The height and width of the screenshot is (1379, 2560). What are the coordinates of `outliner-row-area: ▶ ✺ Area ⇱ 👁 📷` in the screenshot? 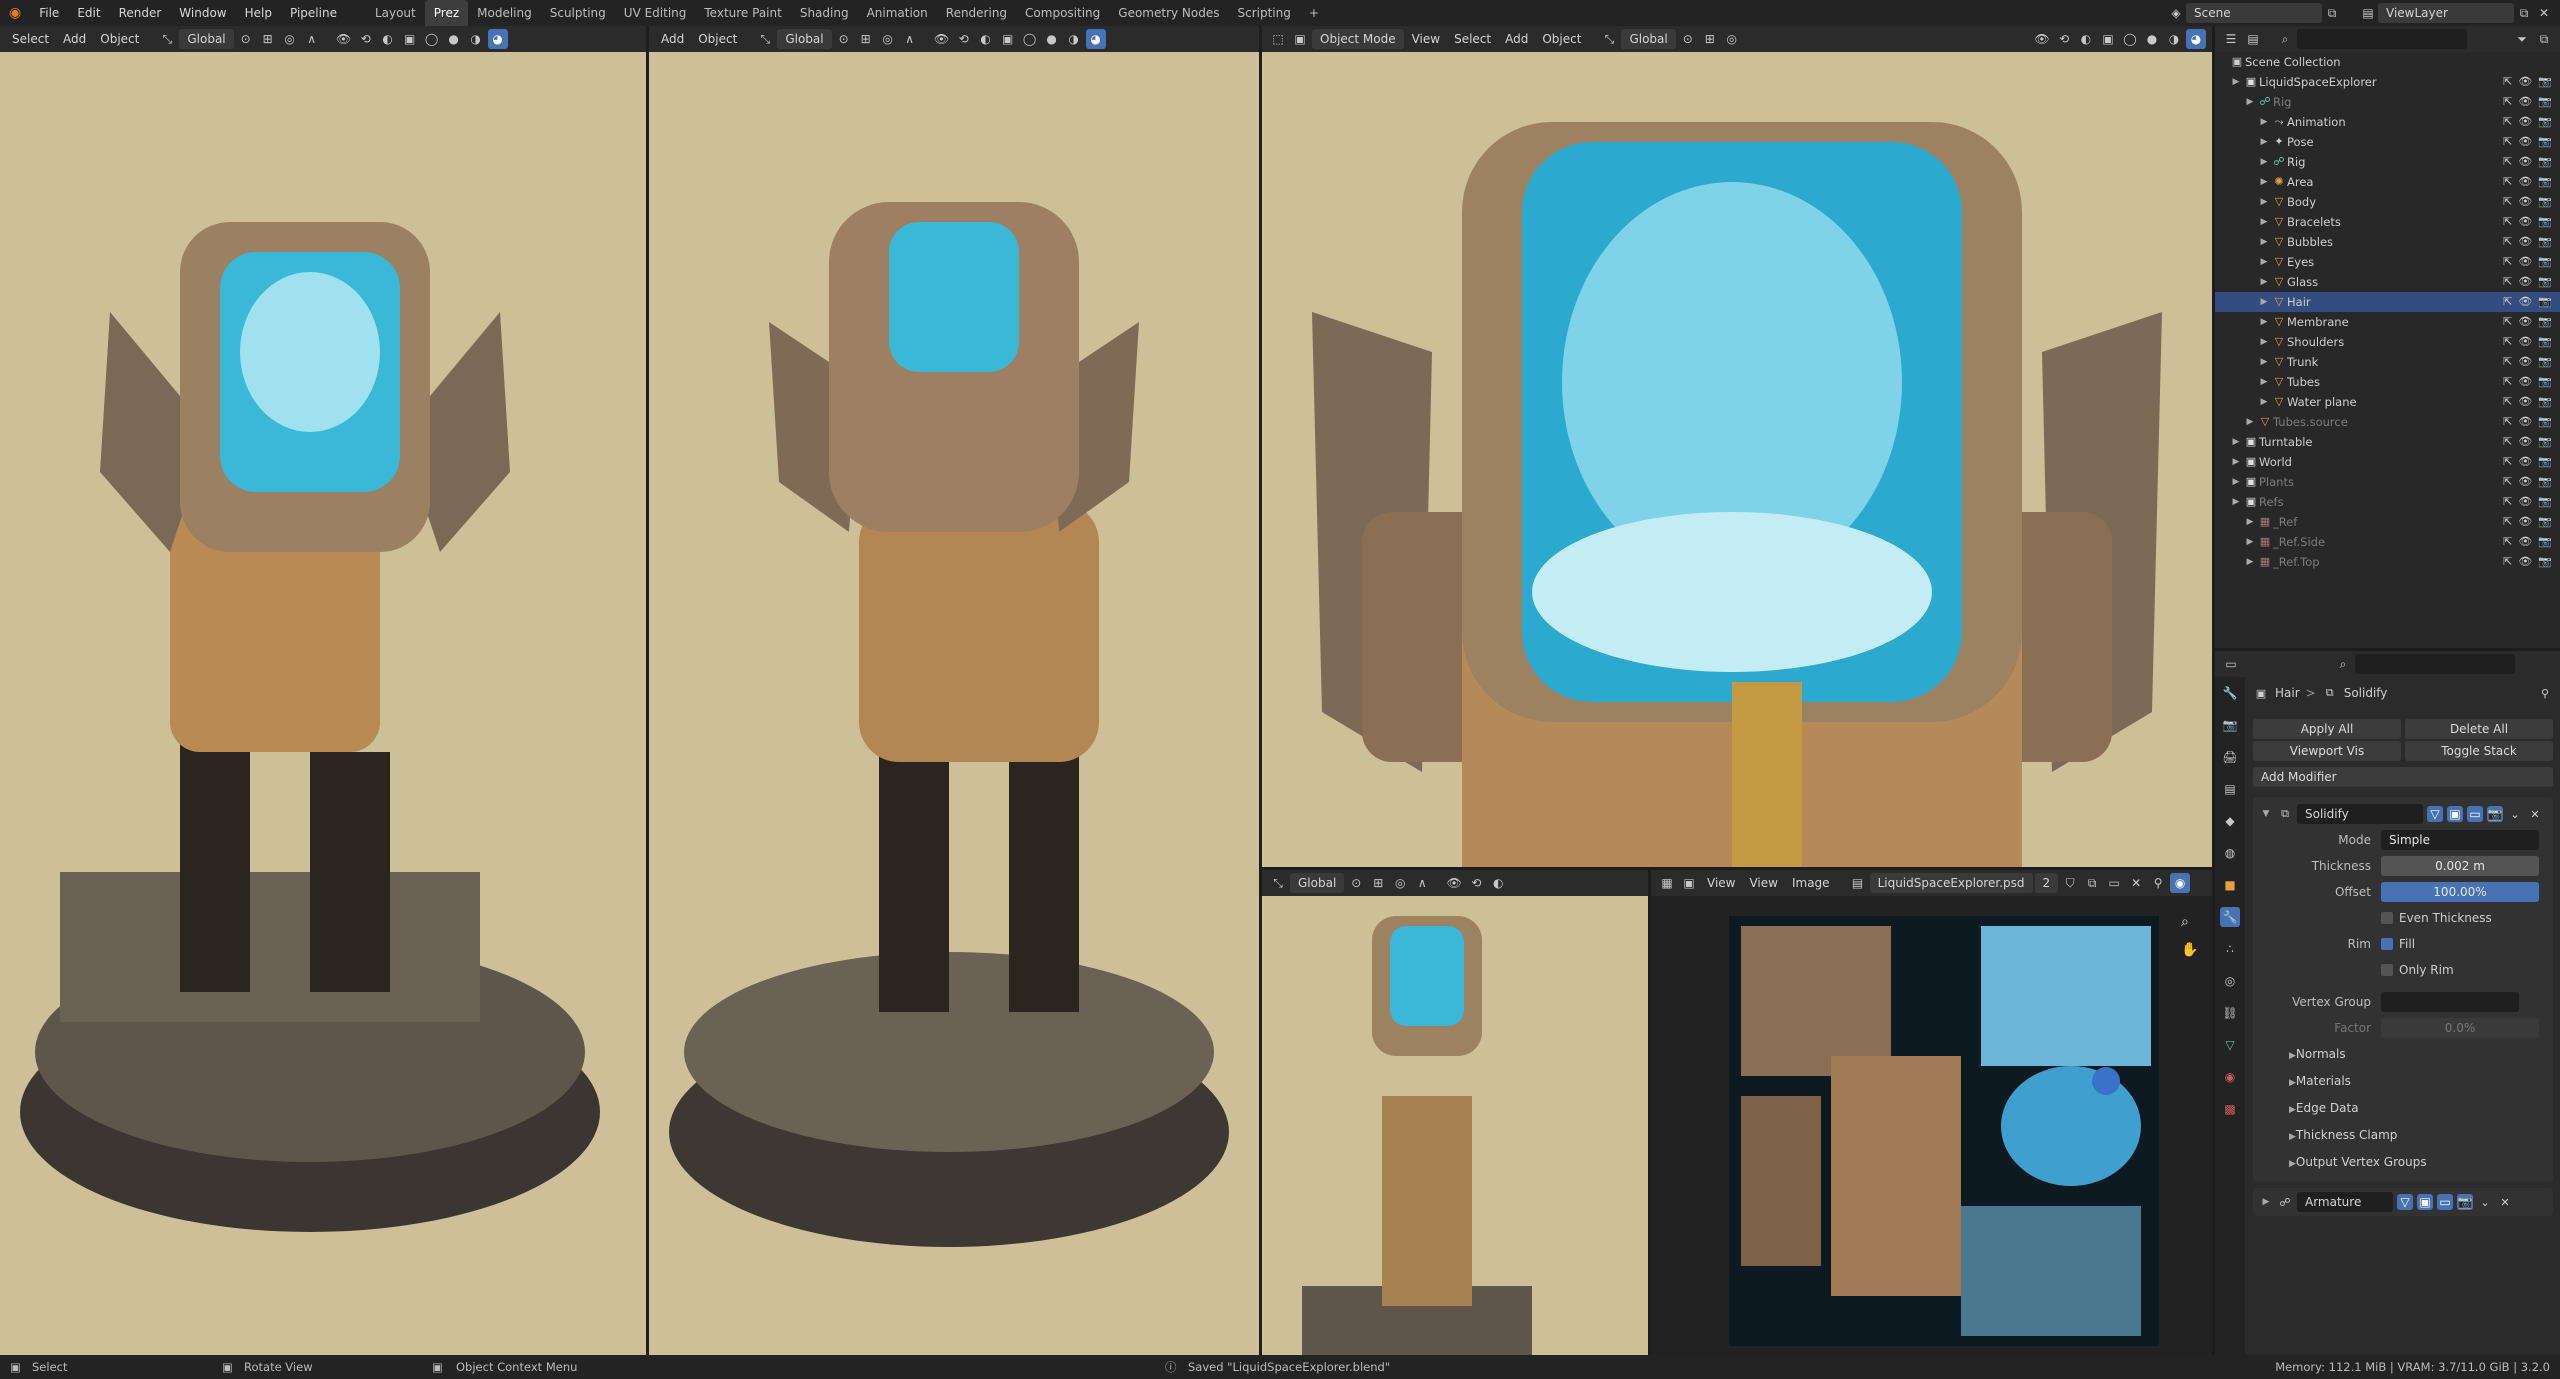 It's located at (2387, 182).